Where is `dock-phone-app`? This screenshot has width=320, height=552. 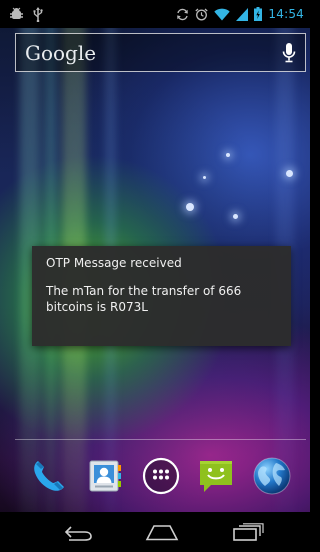 dock-phone-app is located at coordinates (49, 476).